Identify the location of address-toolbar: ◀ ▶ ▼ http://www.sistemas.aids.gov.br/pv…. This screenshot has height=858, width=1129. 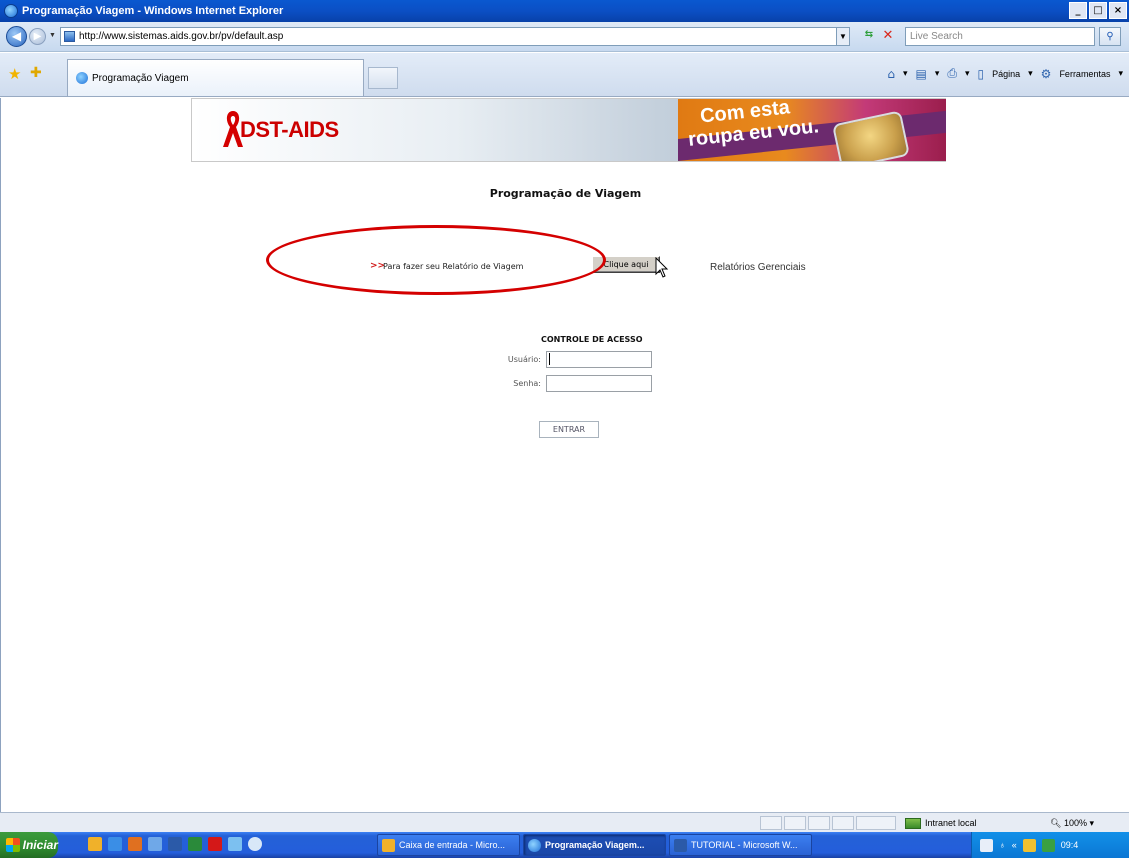
(564, 37).